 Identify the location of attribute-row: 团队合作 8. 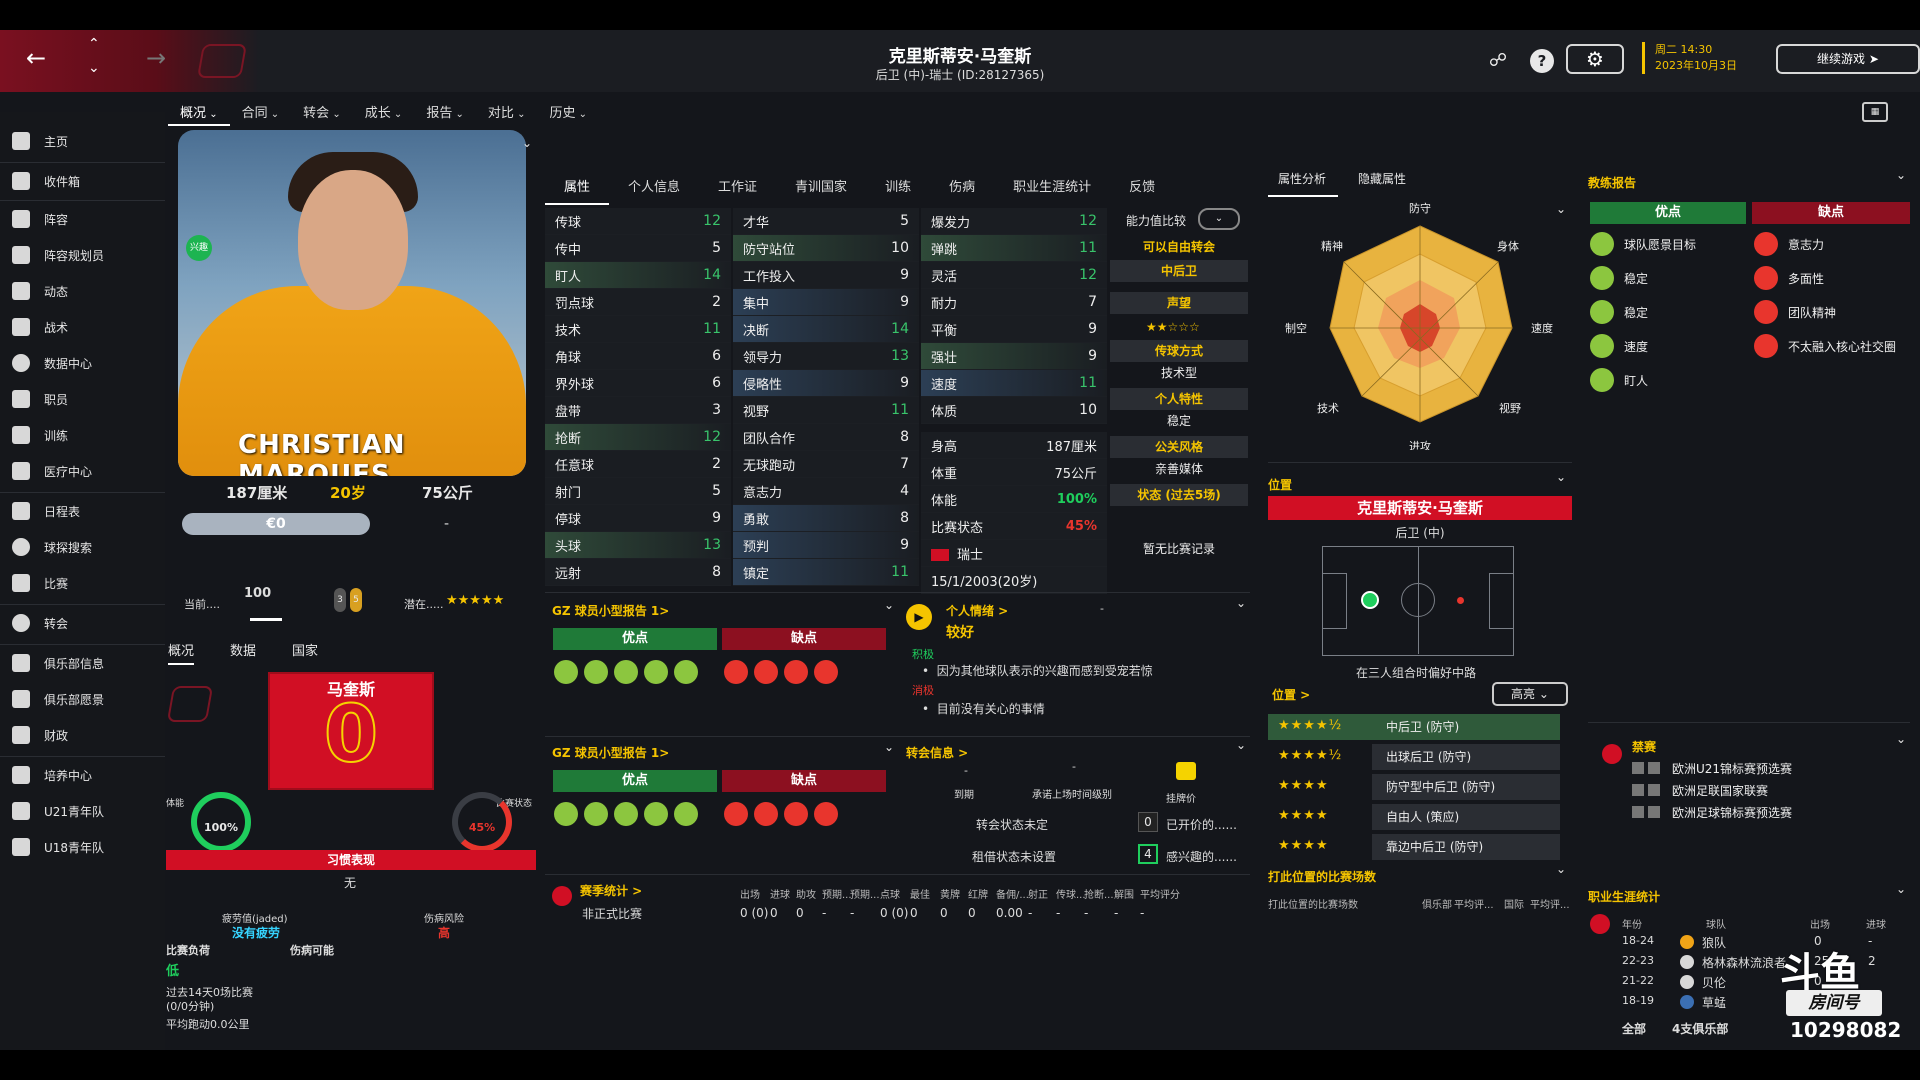
(826, 437).